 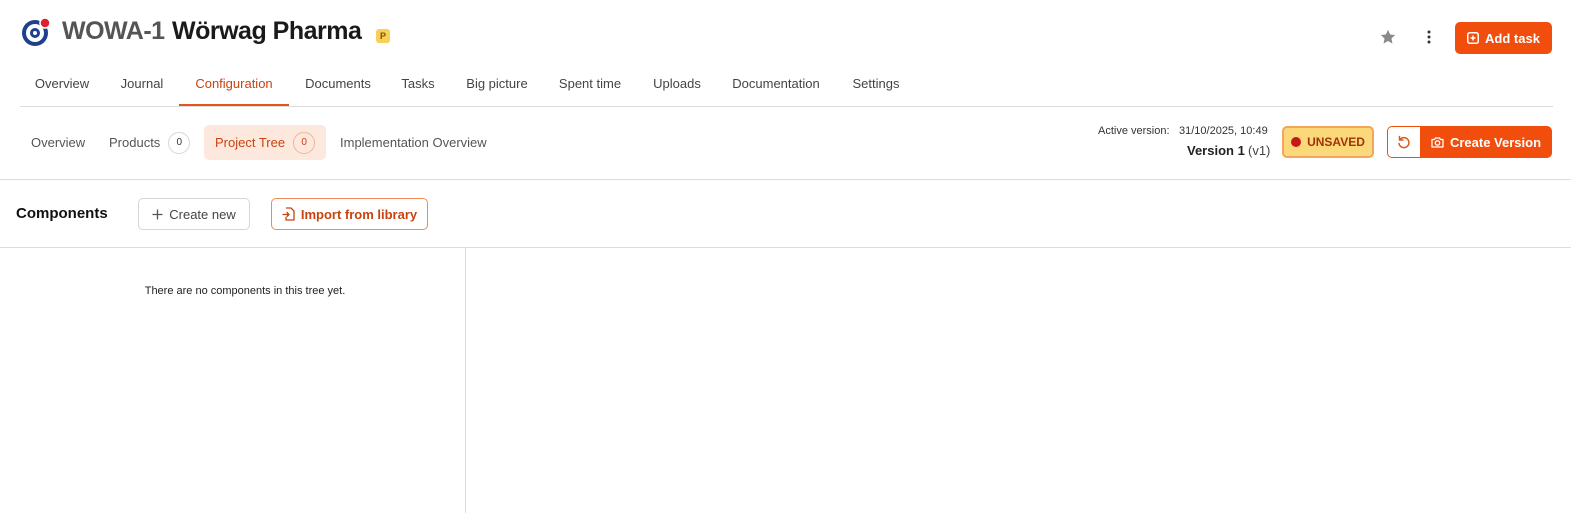 I want to click on project-logo-icon, so click(x=36, y=32).